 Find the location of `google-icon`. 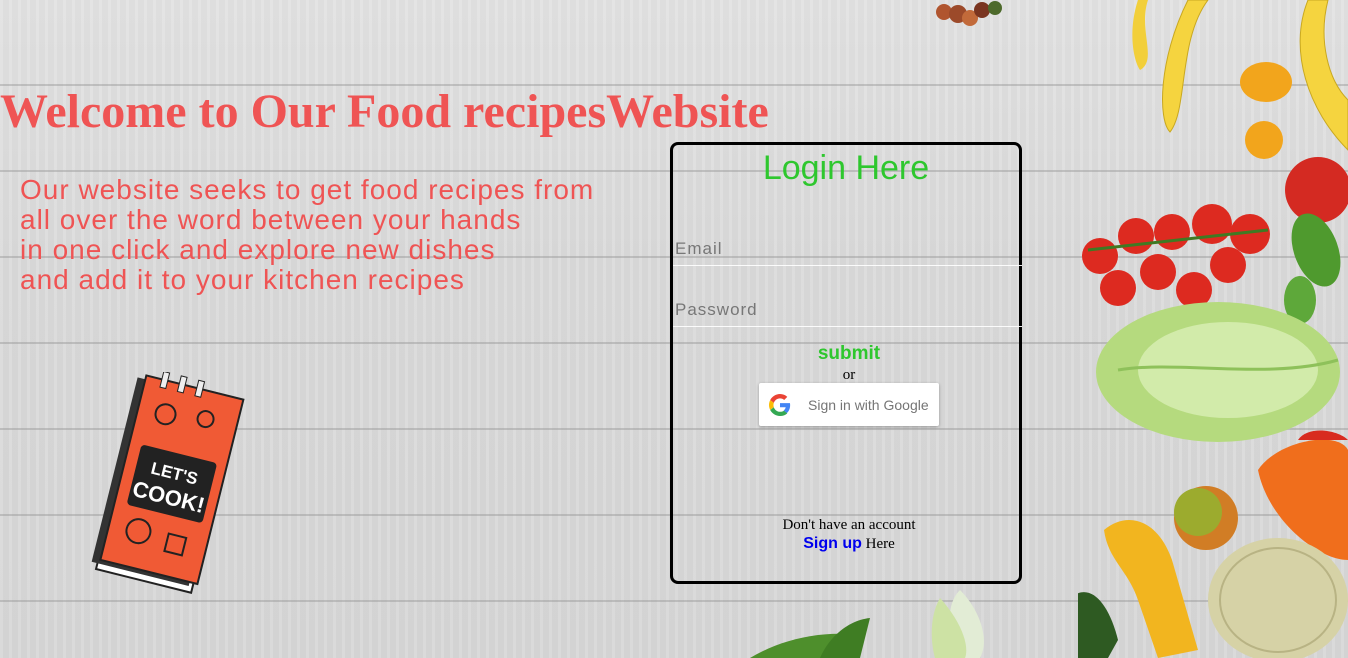

google-icon is located at coordinates (780, 404).